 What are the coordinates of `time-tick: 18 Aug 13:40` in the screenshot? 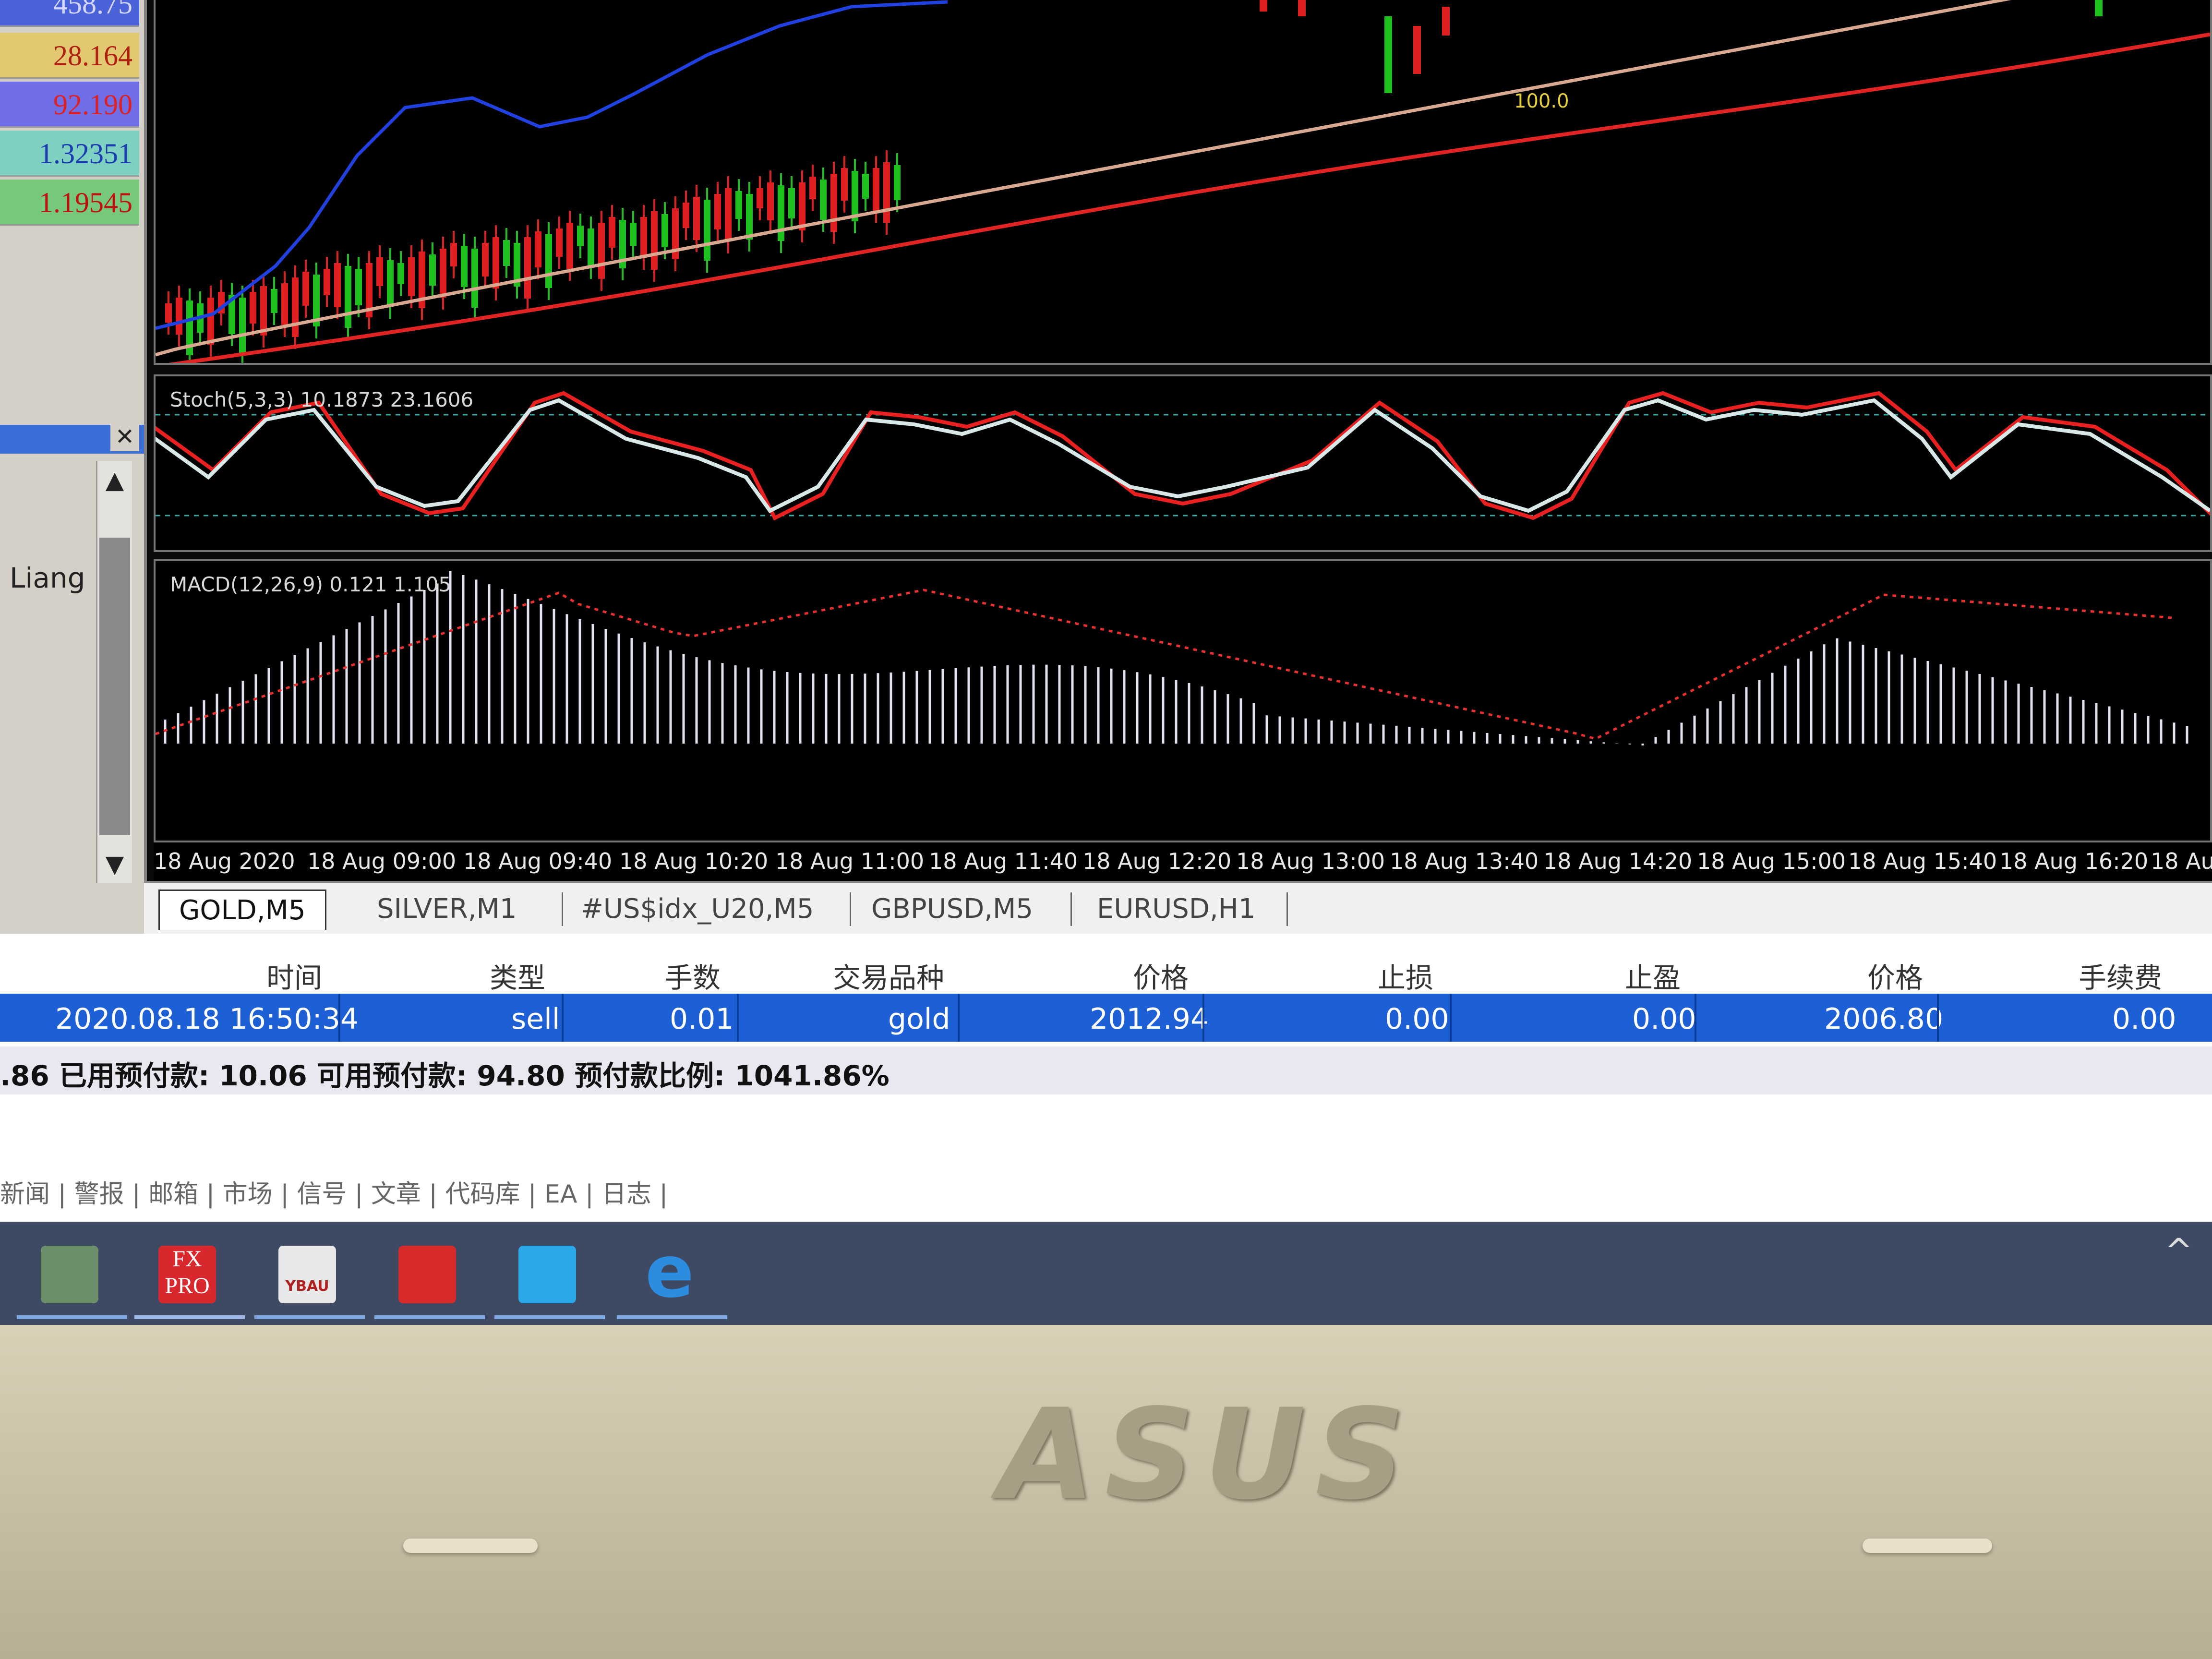 It's located at (1465, 861).